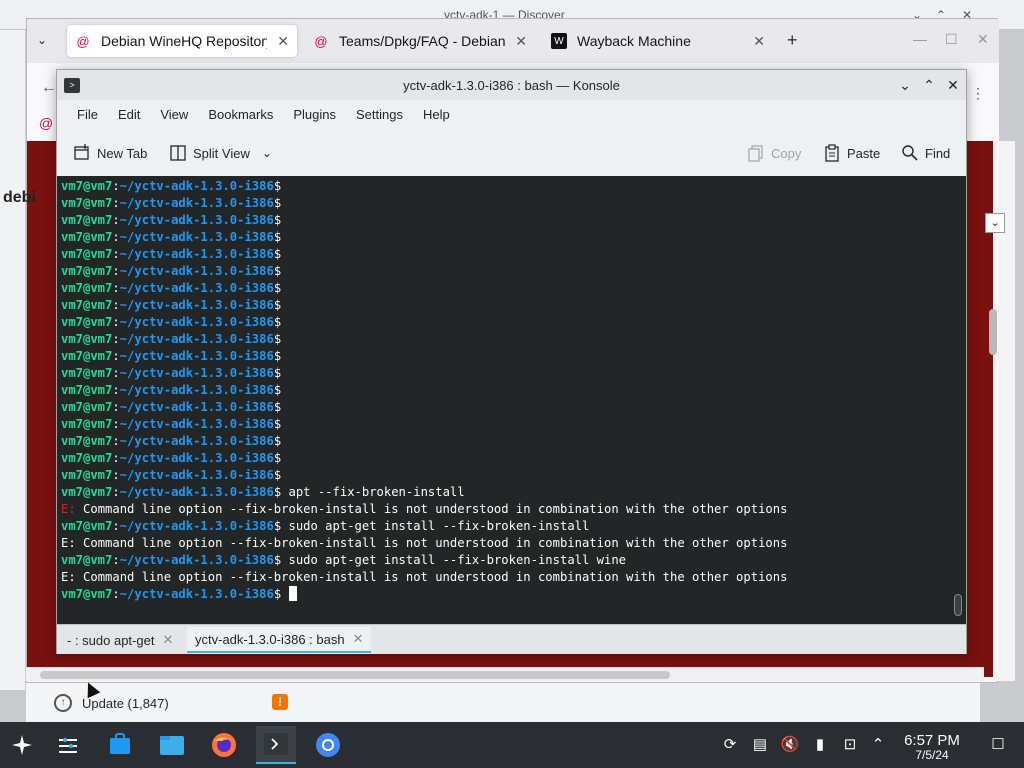 Image resolution: width=1024 pixels, height=768 pixels. I want to click on tab-list-chevron-icon: ⌄, so click(42, 40).